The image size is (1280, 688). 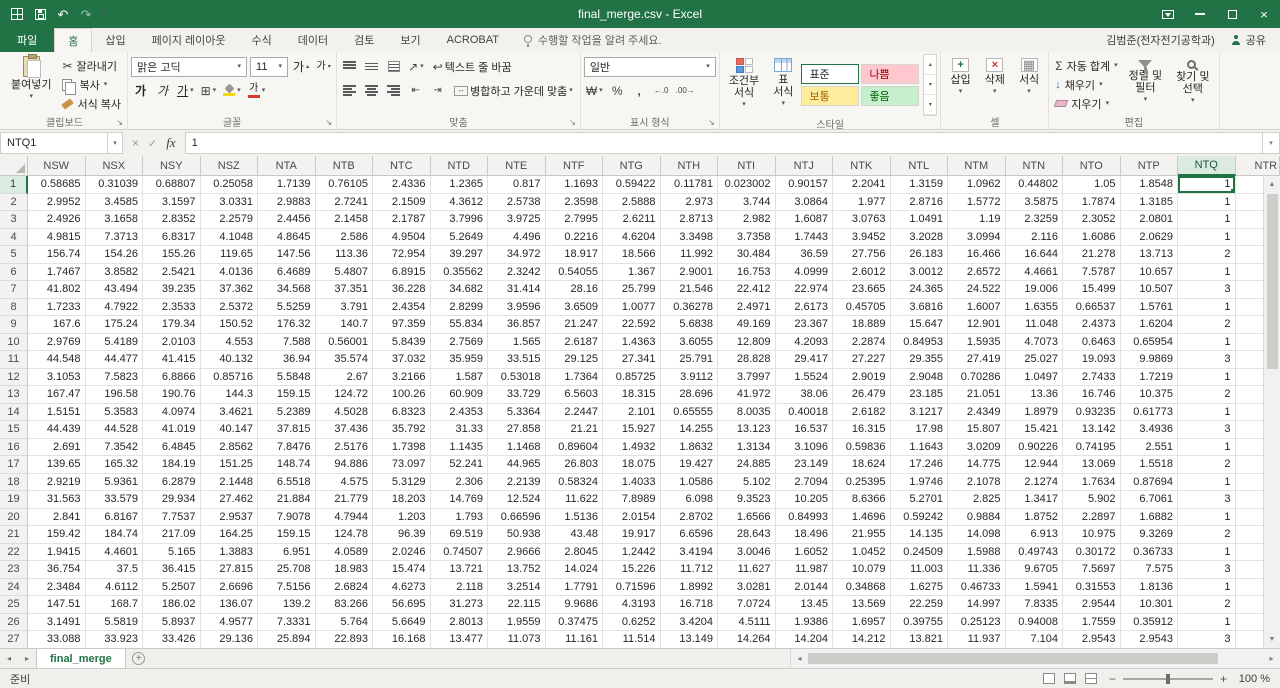 What do you see at coordinates (1034, 535) in the screenshot?
I see `cell-NTN21: 6.913` at bounding box center [1034, 535].